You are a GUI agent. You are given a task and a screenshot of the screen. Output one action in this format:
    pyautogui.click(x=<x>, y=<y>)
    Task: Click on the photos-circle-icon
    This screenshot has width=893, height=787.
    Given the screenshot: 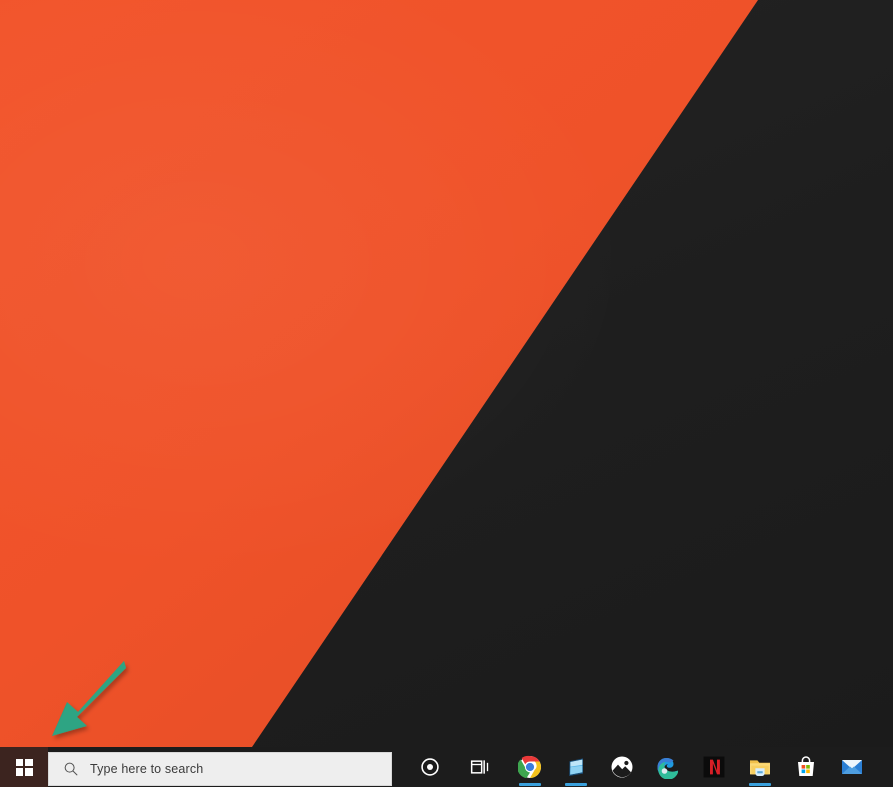 What is the action you would take?
    pyautogui.click(x=622, y=767)
    